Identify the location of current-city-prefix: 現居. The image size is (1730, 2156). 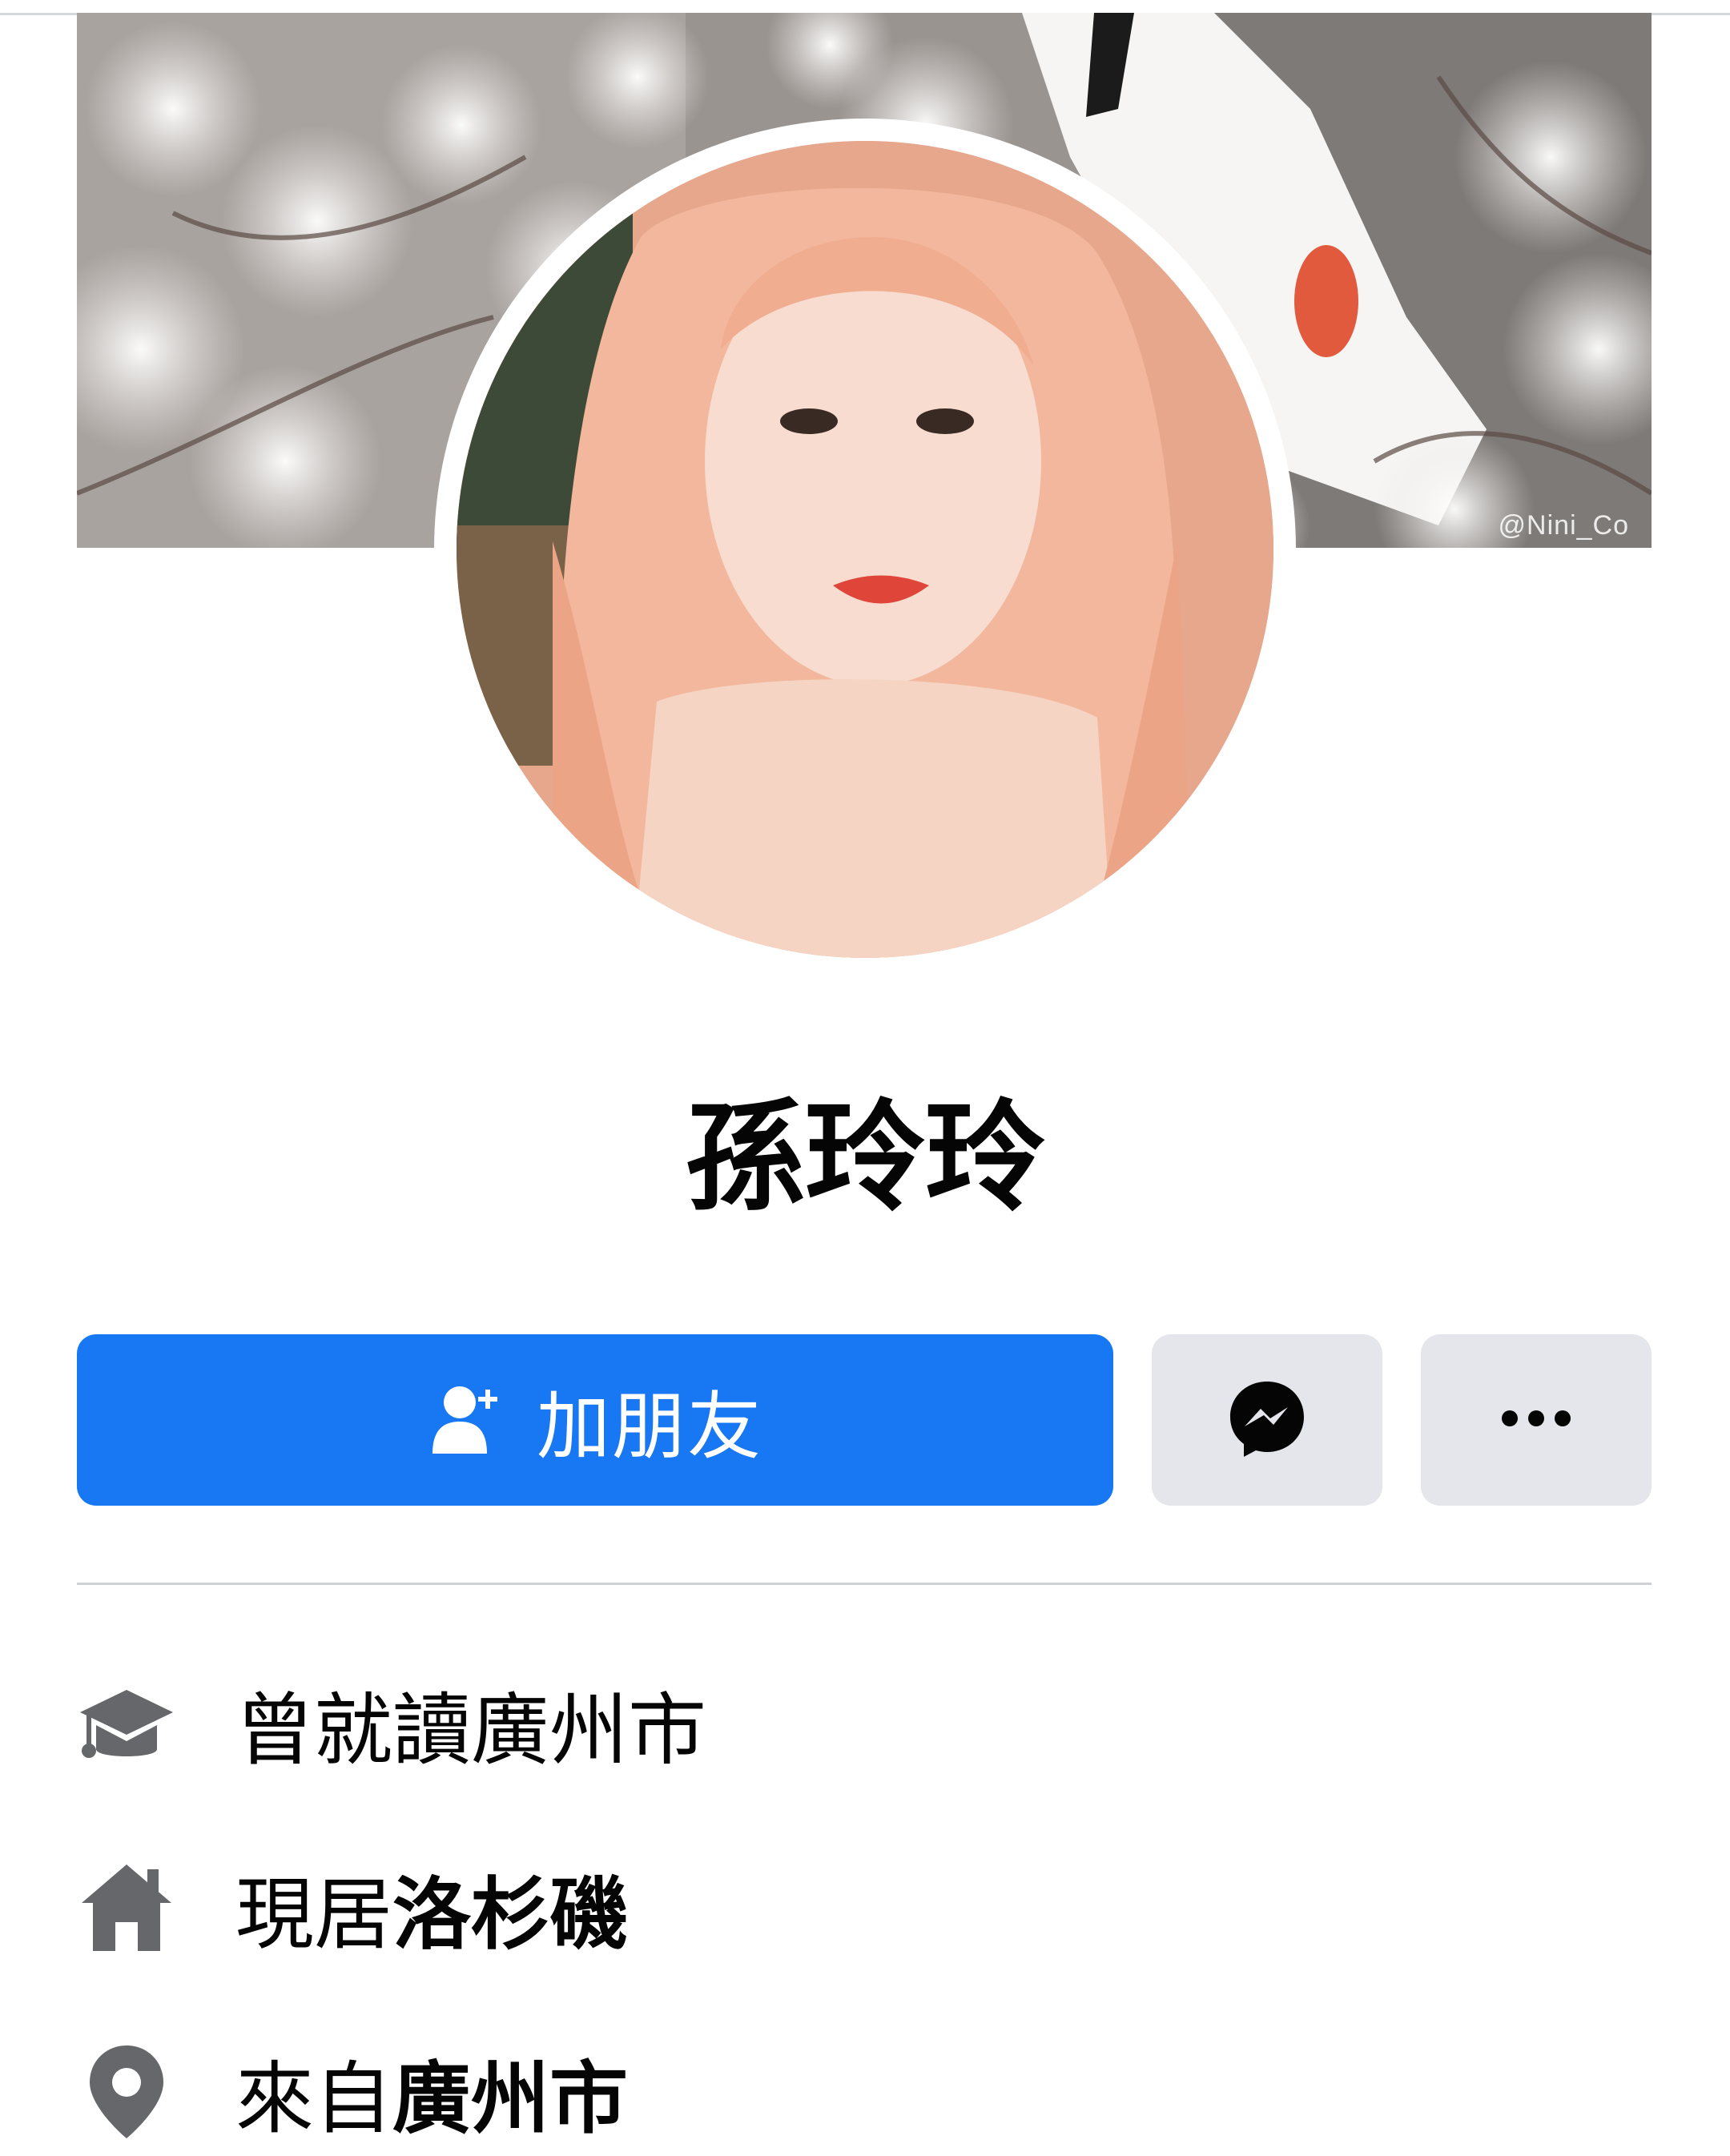
(314, 1915).